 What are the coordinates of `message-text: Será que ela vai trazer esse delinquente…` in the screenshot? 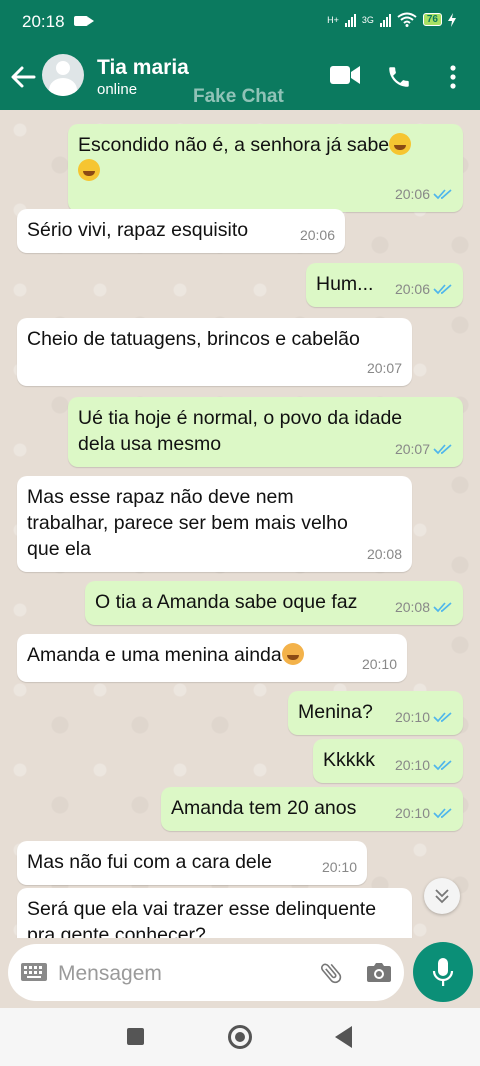 It's located at (202, 918).